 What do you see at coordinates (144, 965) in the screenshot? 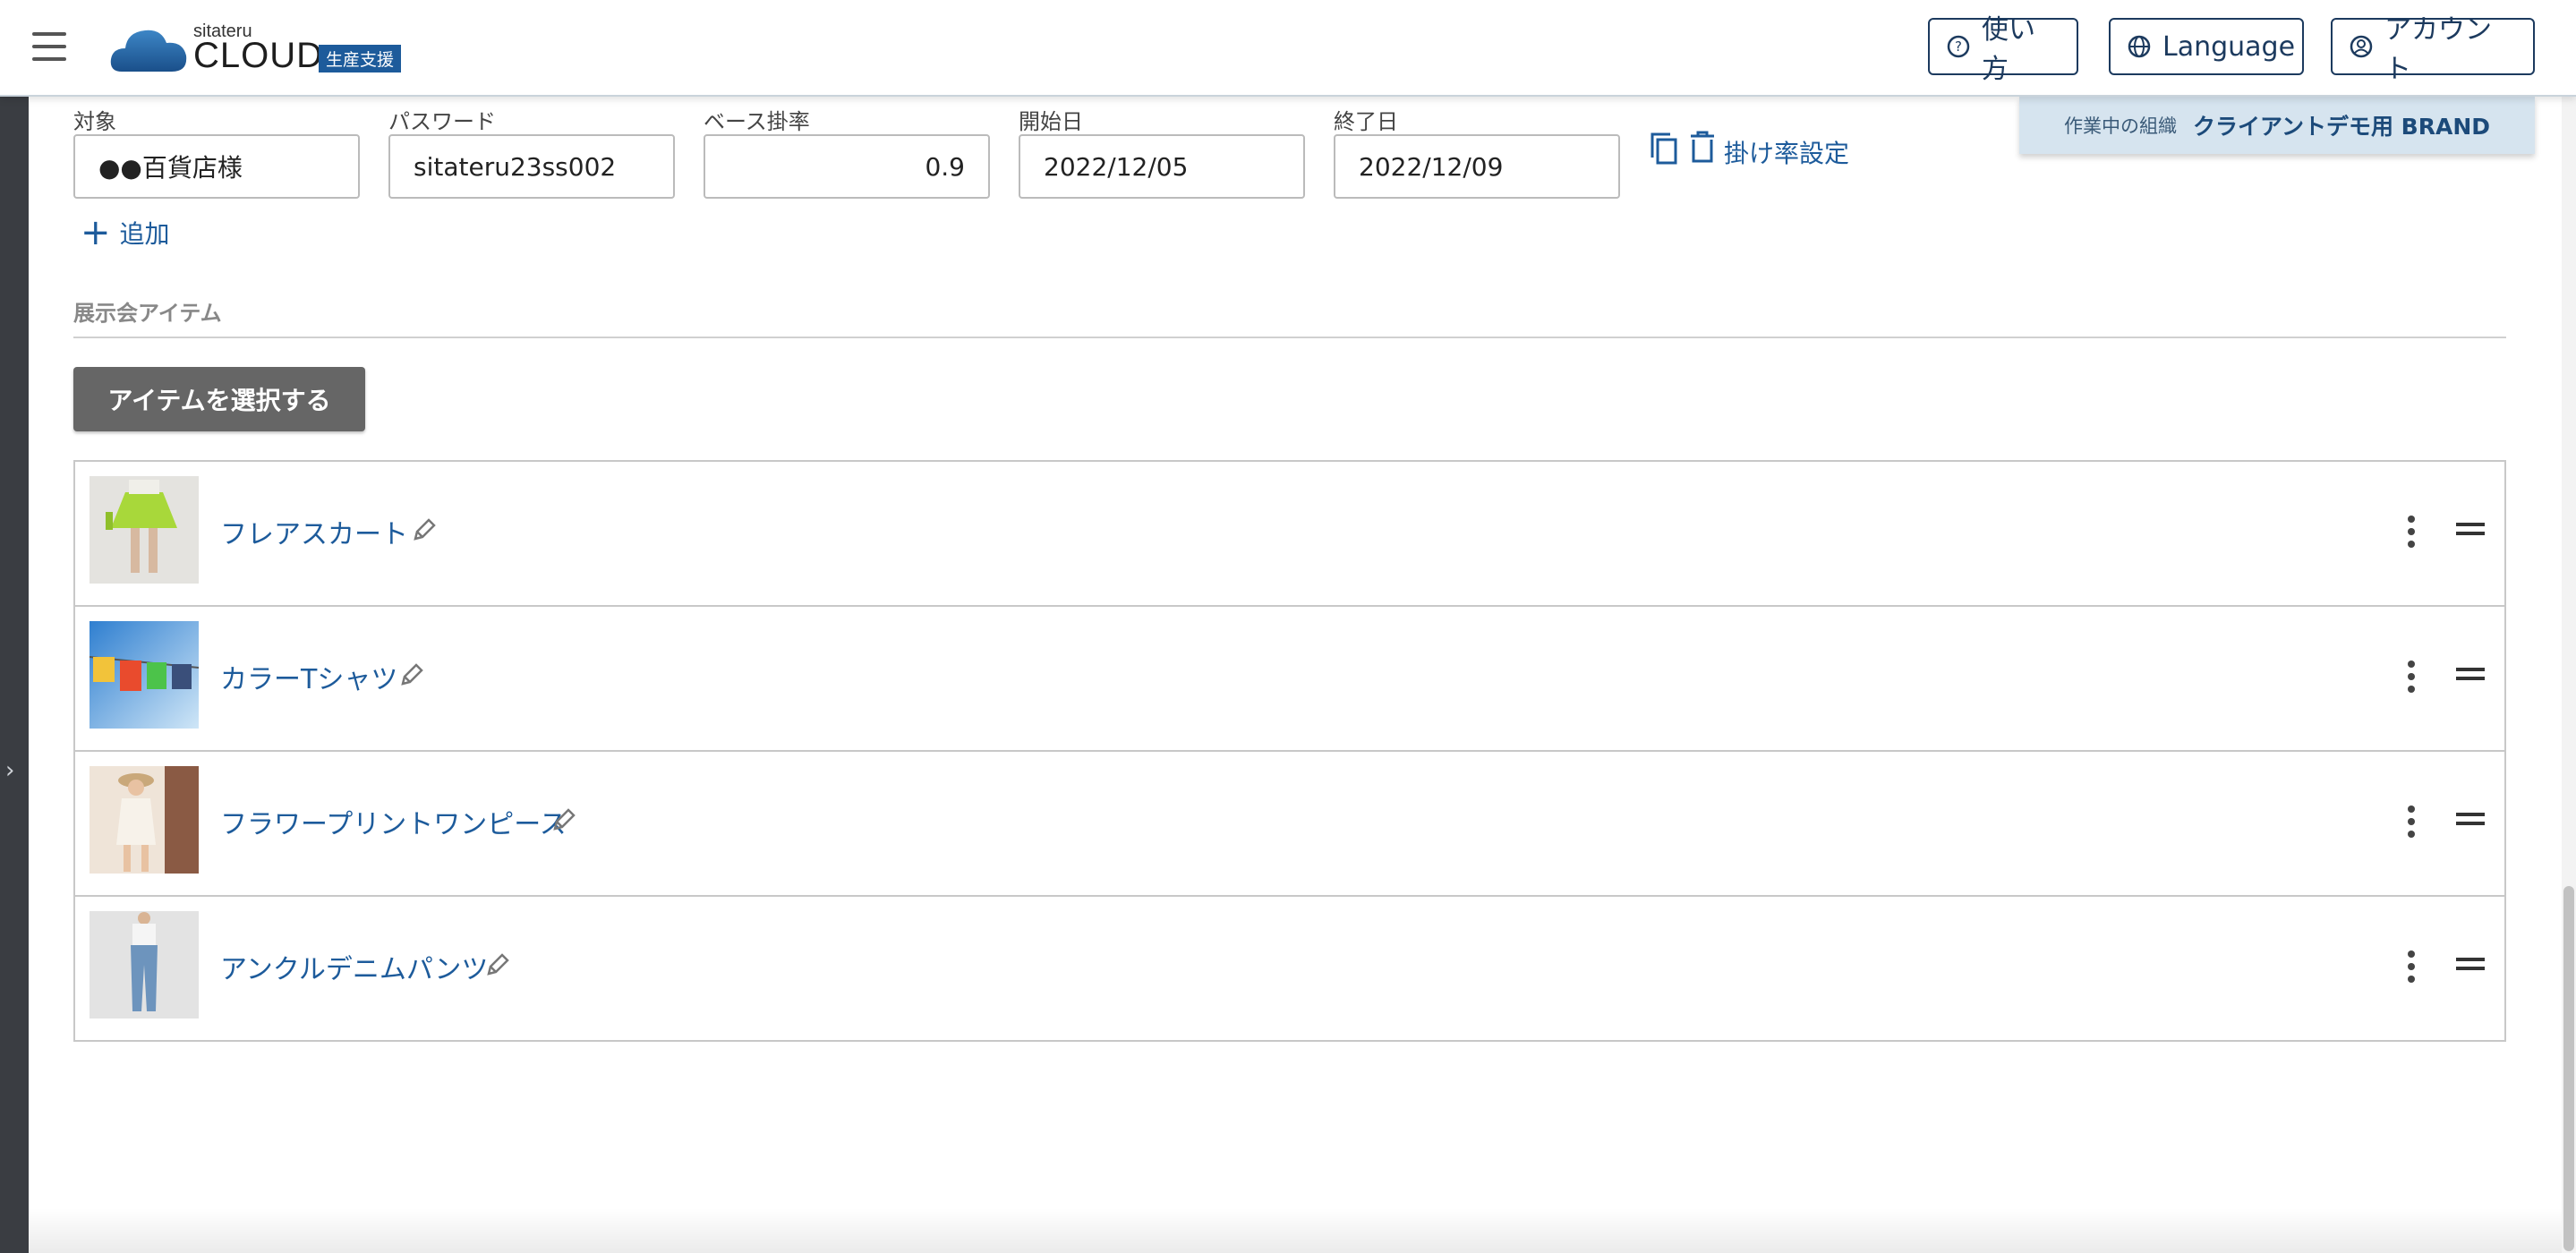
I see `denim-thumbnail` at bounding box center [144, 965].